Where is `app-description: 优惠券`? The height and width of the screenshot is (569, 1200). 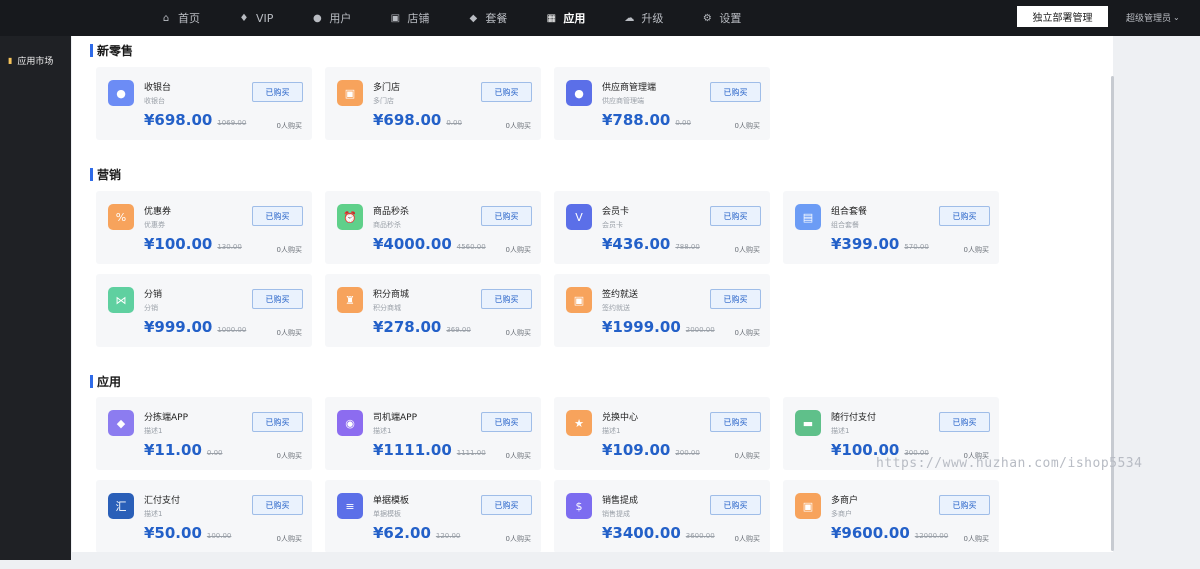 app-description: 优惠券 is located at coordinates (154, 225).